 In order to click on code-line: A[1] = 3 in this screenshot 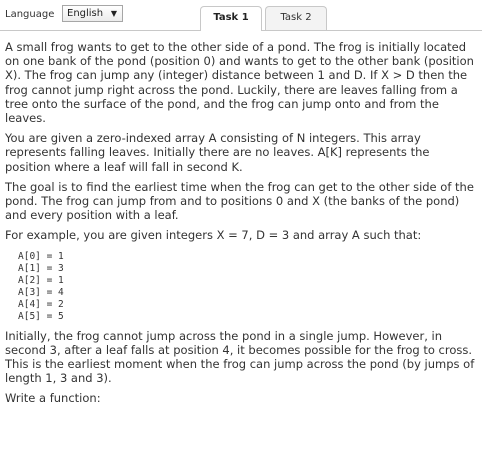, I will do `click(41, 268)`.